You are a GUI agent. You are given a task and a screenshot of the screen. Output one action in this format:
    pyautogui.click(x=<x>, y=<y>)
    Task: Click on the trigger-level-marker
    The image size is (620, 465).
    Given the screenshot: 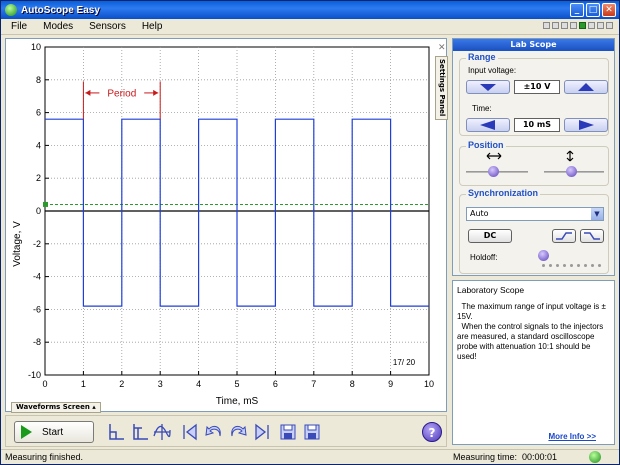 What is the action you would take?
    pyautogui.click(x=45, y=204)
    